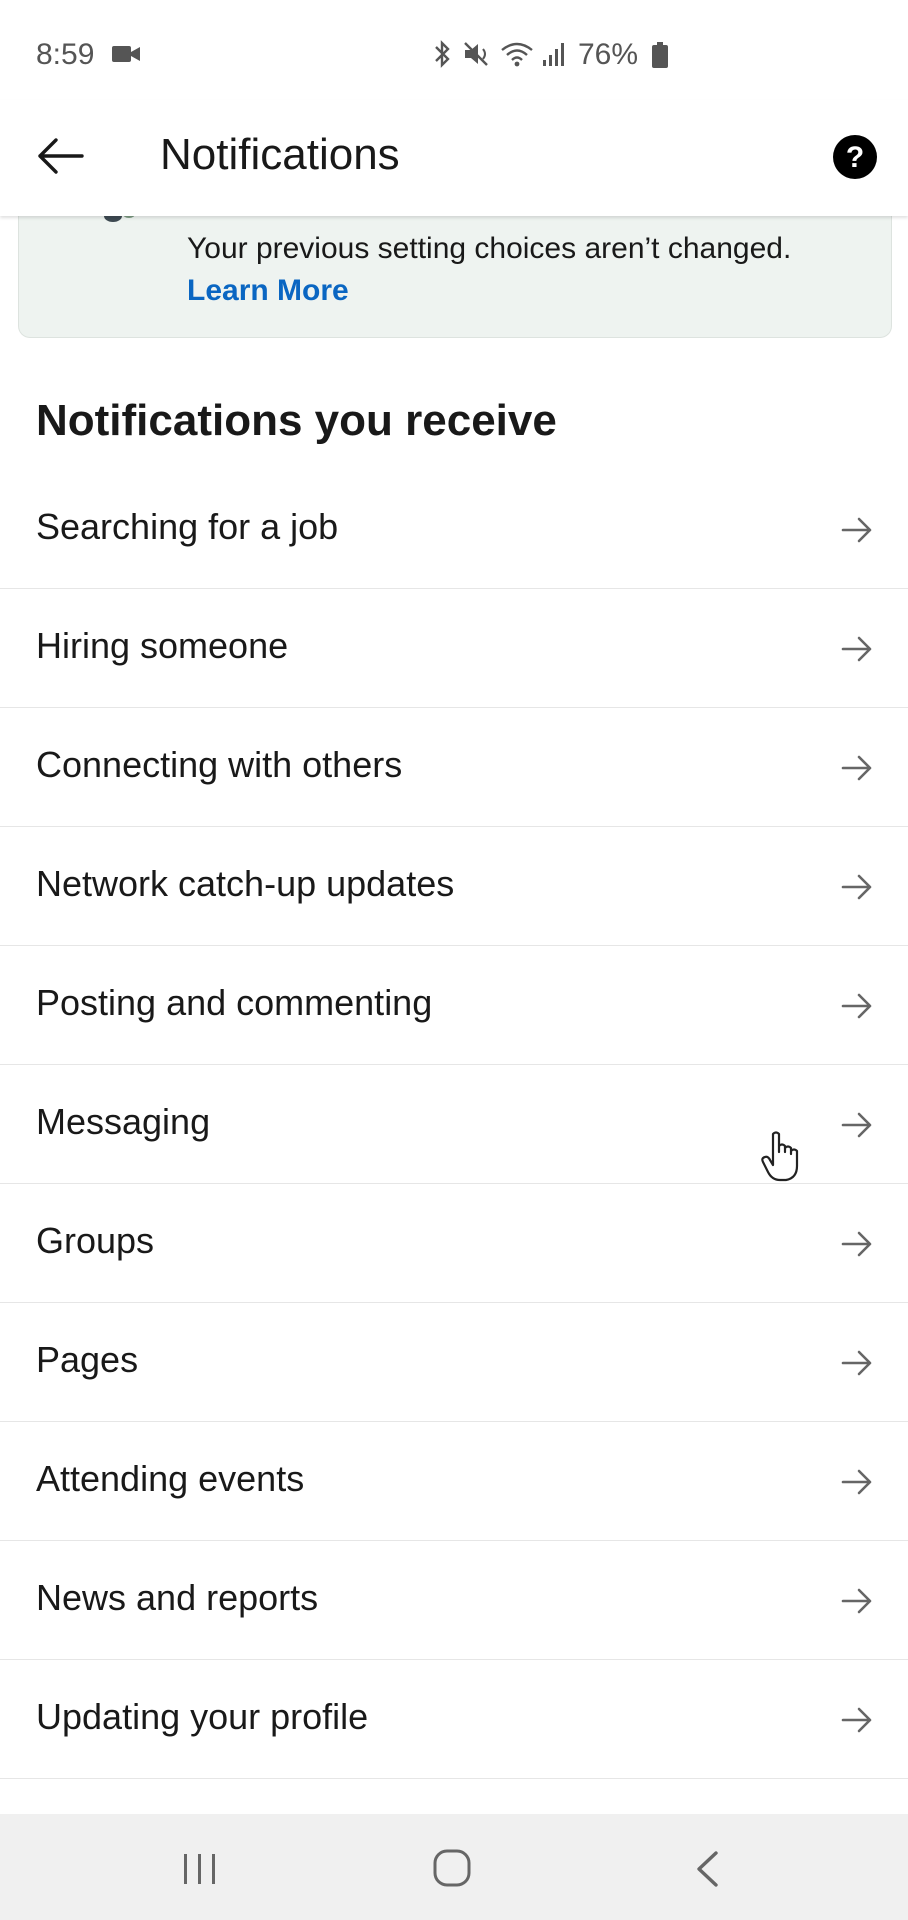 This screenshot has height=1920, width=908. What do you see at coordinates (780, 1156) in the screenshot?
I see `hand-cursor-icon` at bounding box center [780, 1156].